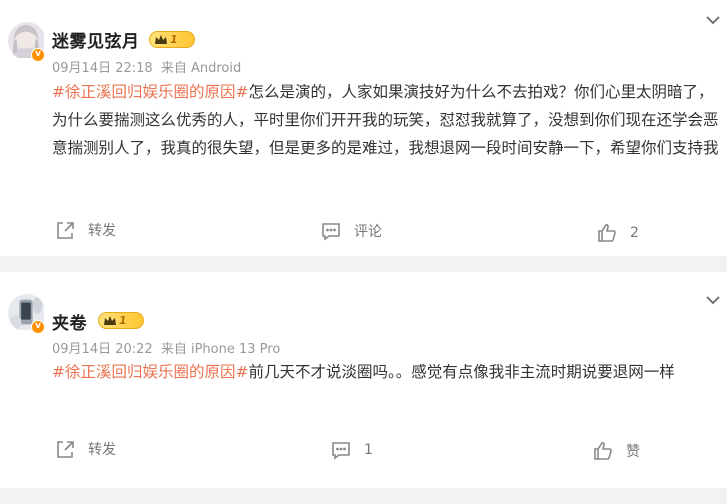  What do you see at coordinates (616, 451) in the screenshot?
I see `like-button: 赞` at bounding box center [616, 451].